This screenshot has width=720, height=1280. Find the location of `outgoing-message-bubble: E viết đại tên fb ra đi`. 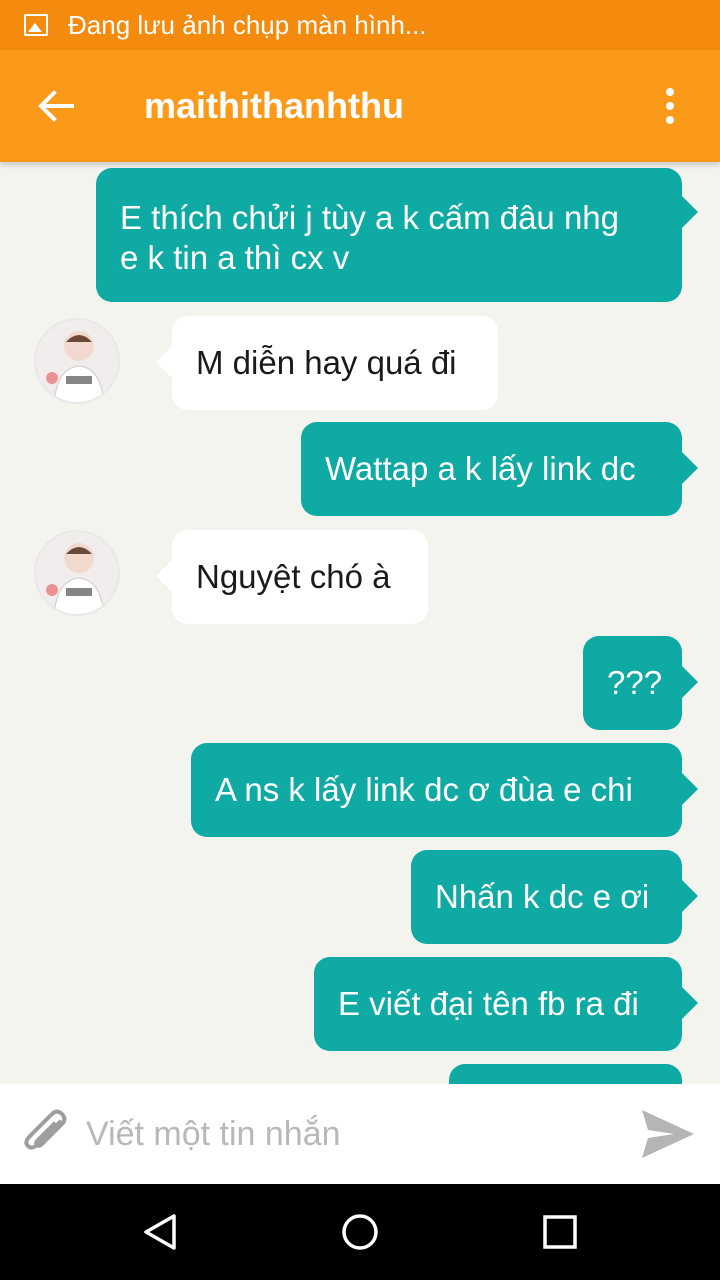

outgoing-message-bubble: E viết đại tên fb ra đi is located at coordinates (498, 1004).